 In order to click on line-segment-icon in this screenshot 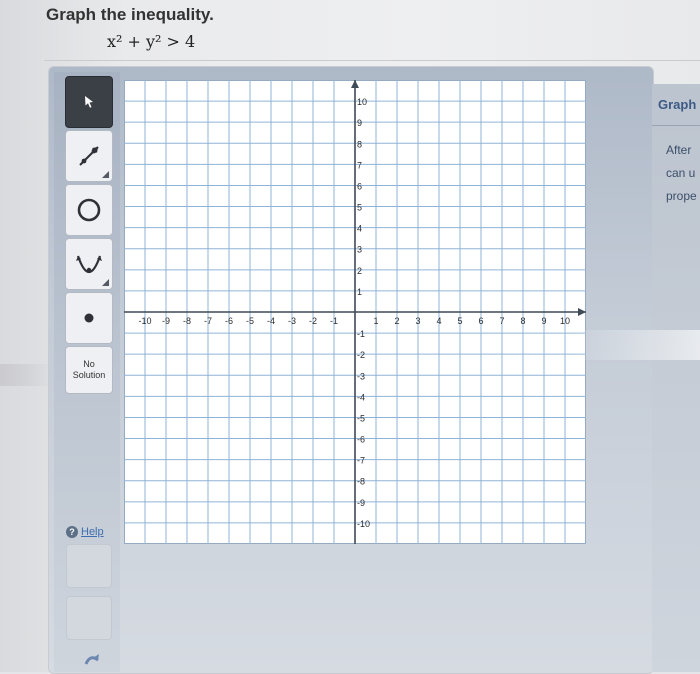, I will do `click(89, 156)`.